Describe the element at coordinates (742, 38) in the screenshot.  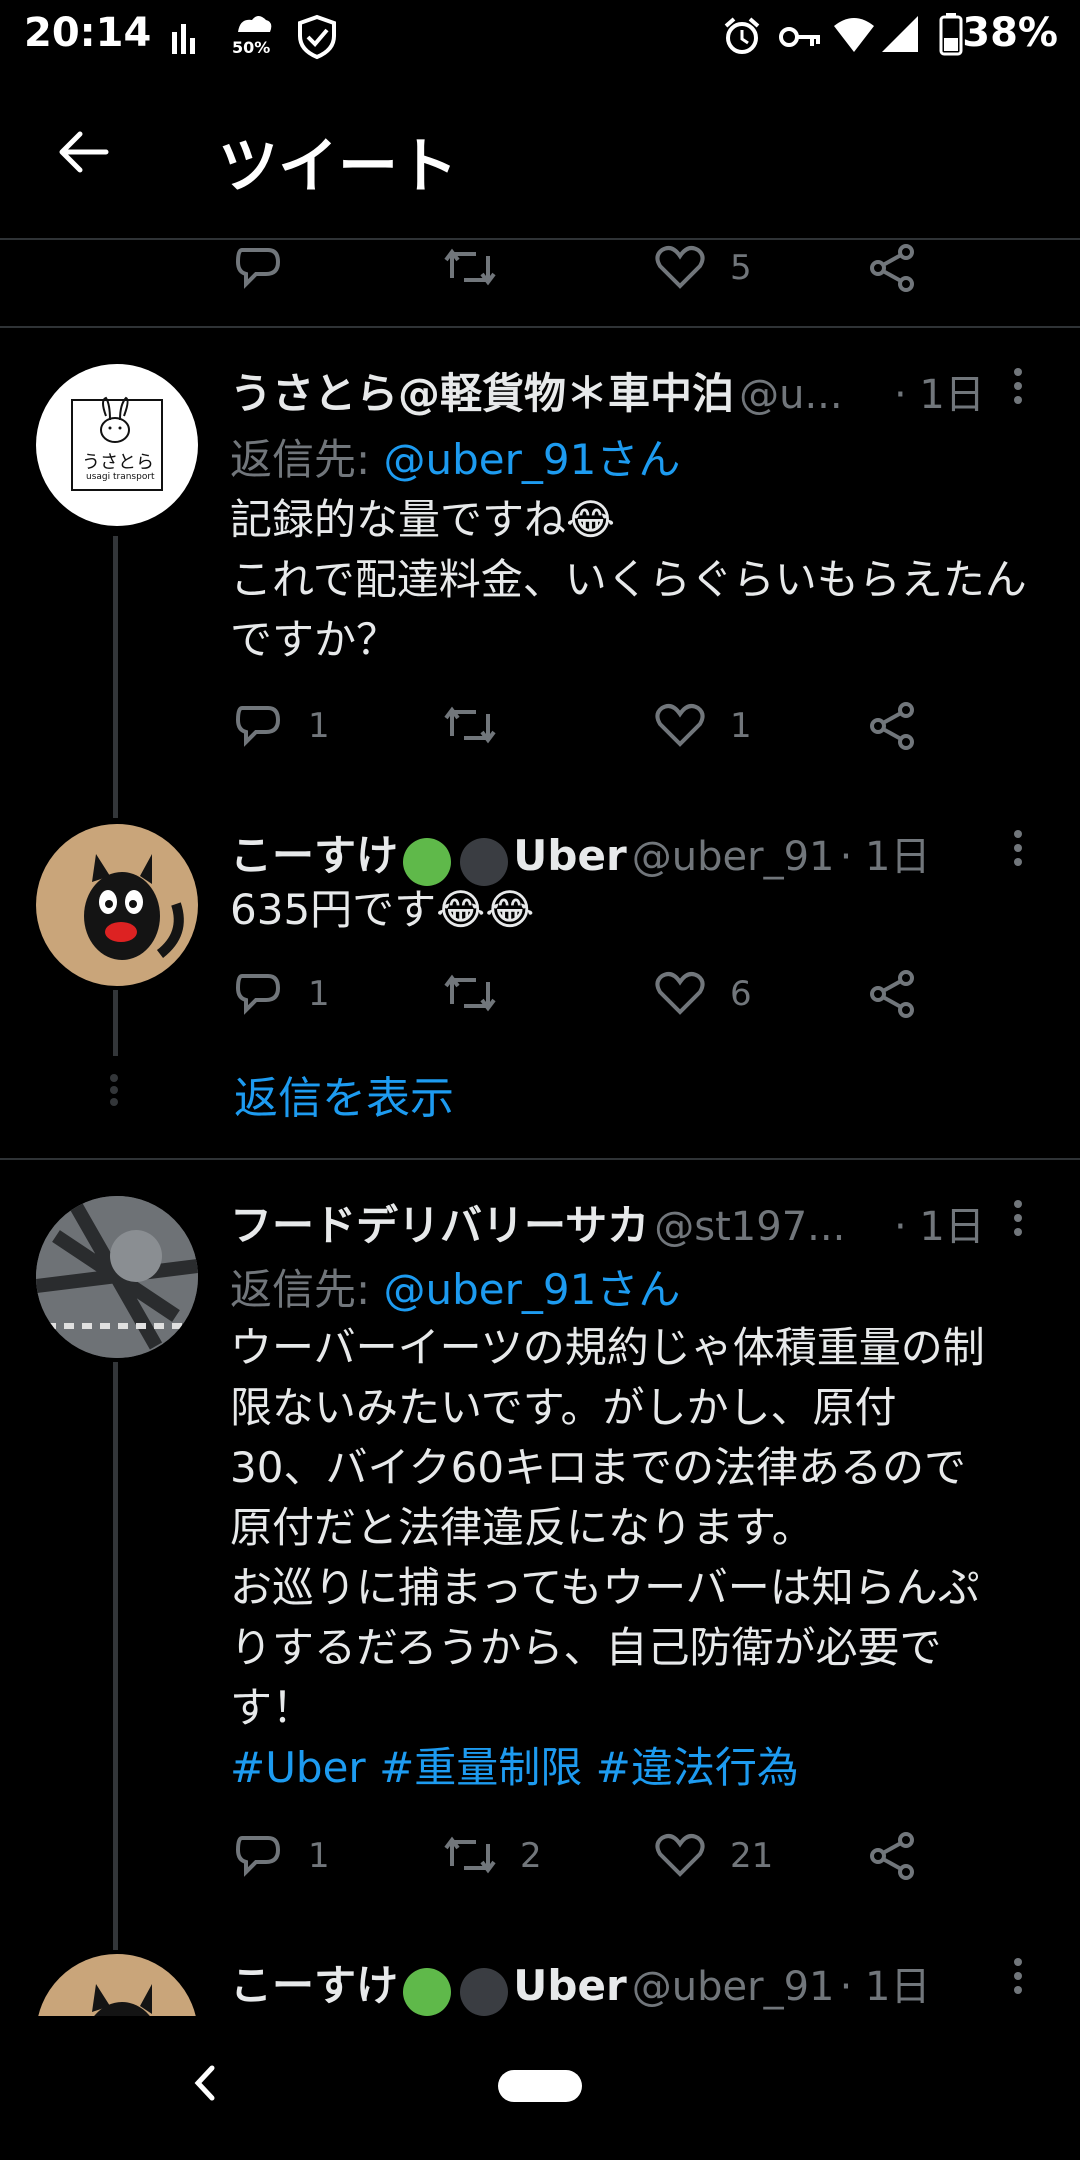
I see `alarm-icon` at that location.